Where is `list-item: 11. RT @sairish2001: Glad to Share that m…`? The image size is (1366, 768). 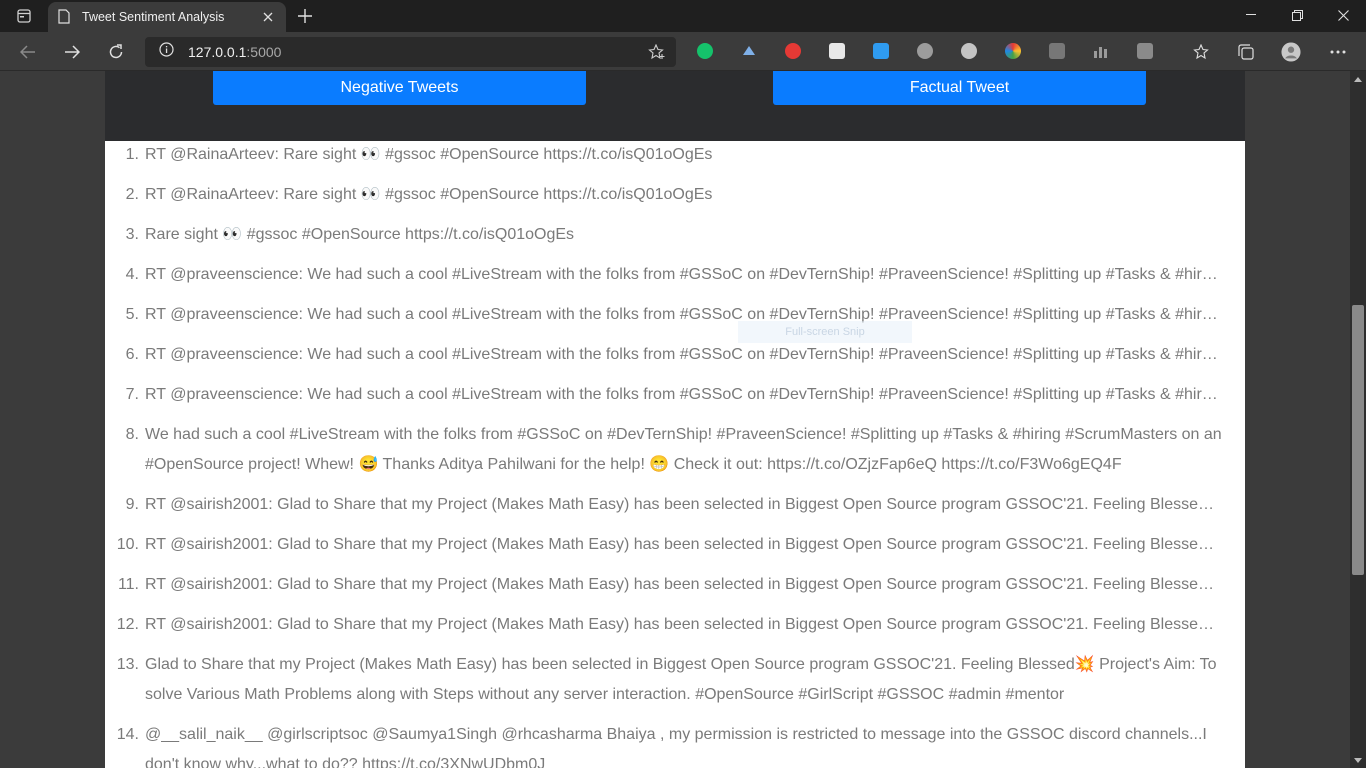 list-item: 11. RT @sairish2001: Glad to Share that m… is located at coordinates (675, 585).